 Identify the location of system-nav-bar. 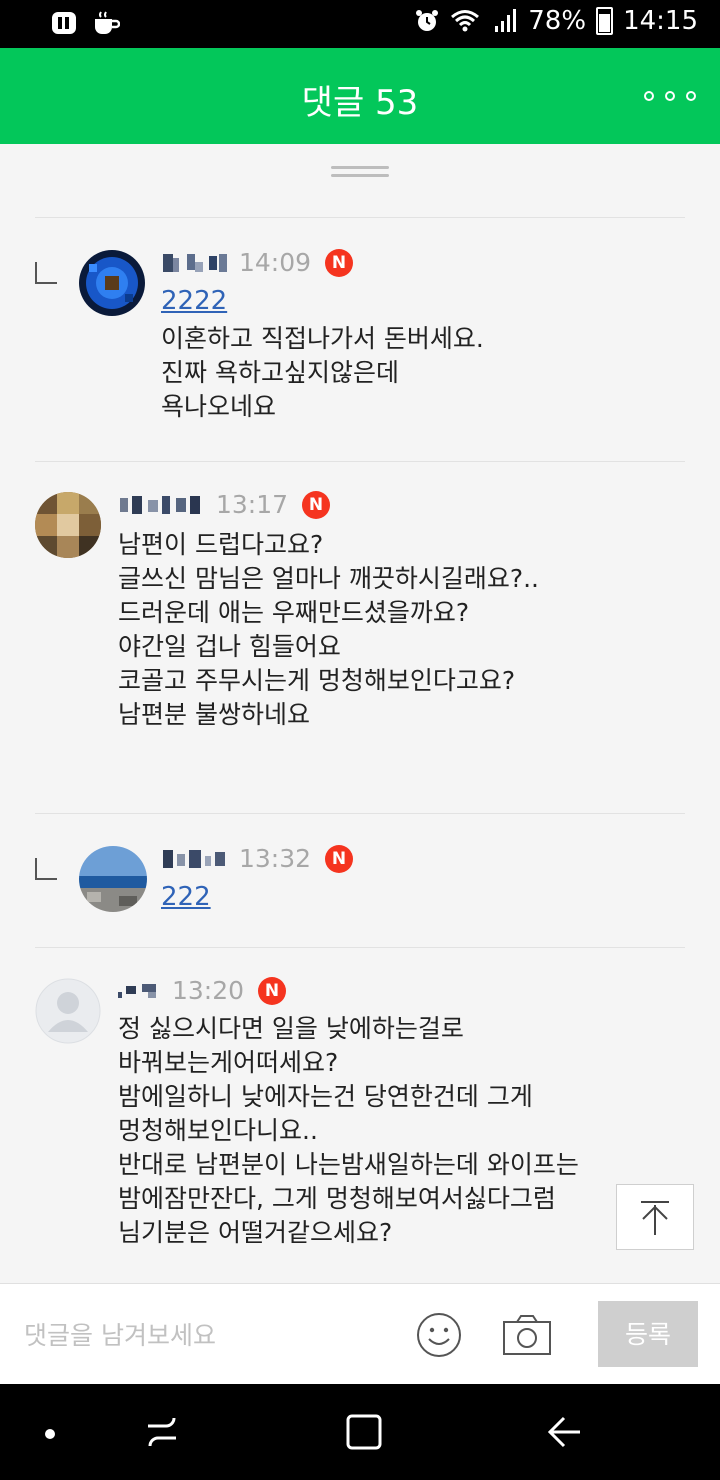
(360, 1432).